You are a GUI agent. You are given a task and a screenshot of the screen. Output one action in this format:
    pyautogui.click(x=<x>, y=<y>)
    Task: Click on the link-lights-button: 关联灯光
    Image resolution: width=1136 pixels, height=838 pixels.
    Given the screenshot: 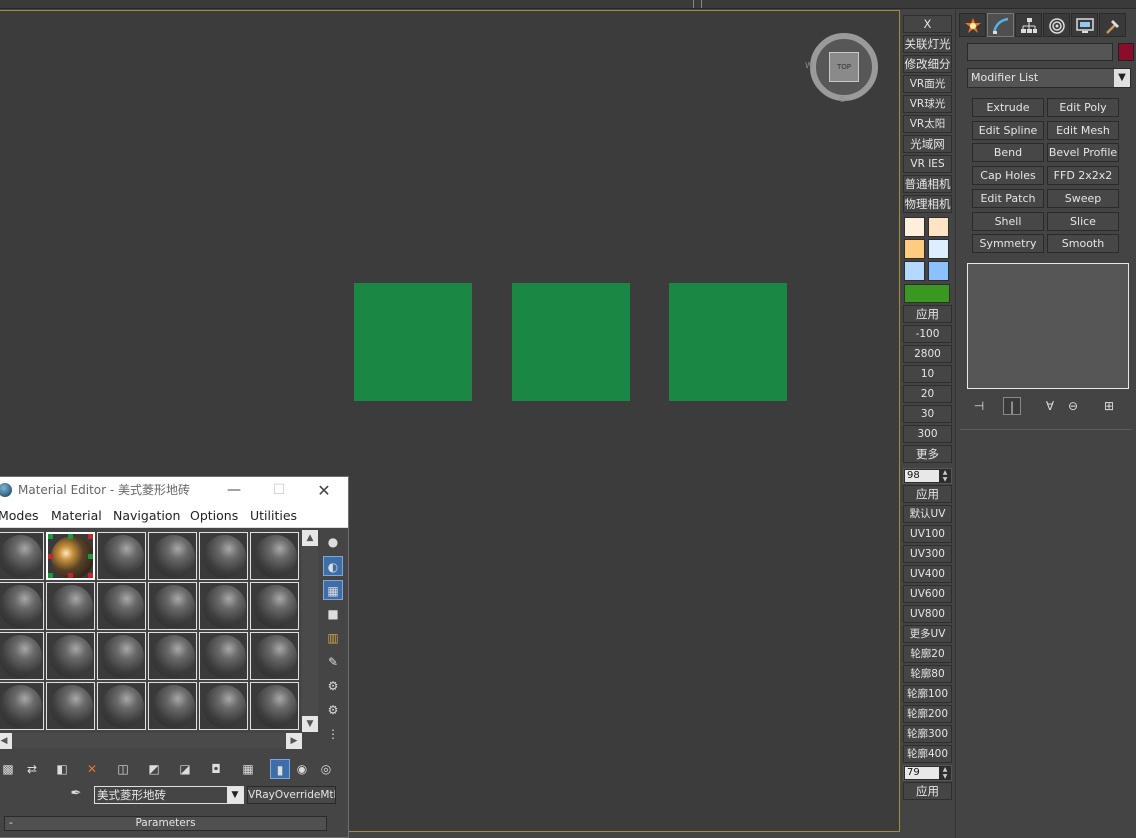 What is the action you would take?
    pyautogui.click(x=927, y=44)
    